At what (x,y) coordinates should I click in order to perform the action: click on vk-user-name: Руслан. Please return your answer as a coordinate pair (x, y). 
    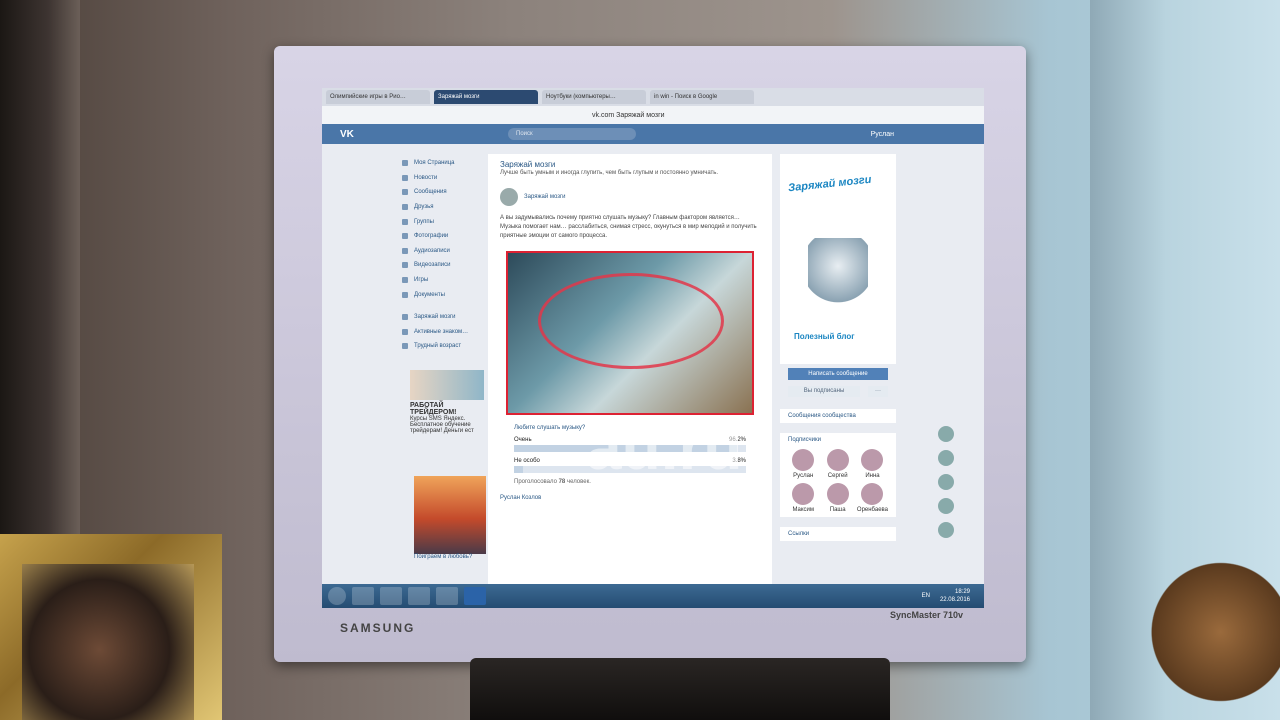
    Looking at the image, I should click on (882, 134).